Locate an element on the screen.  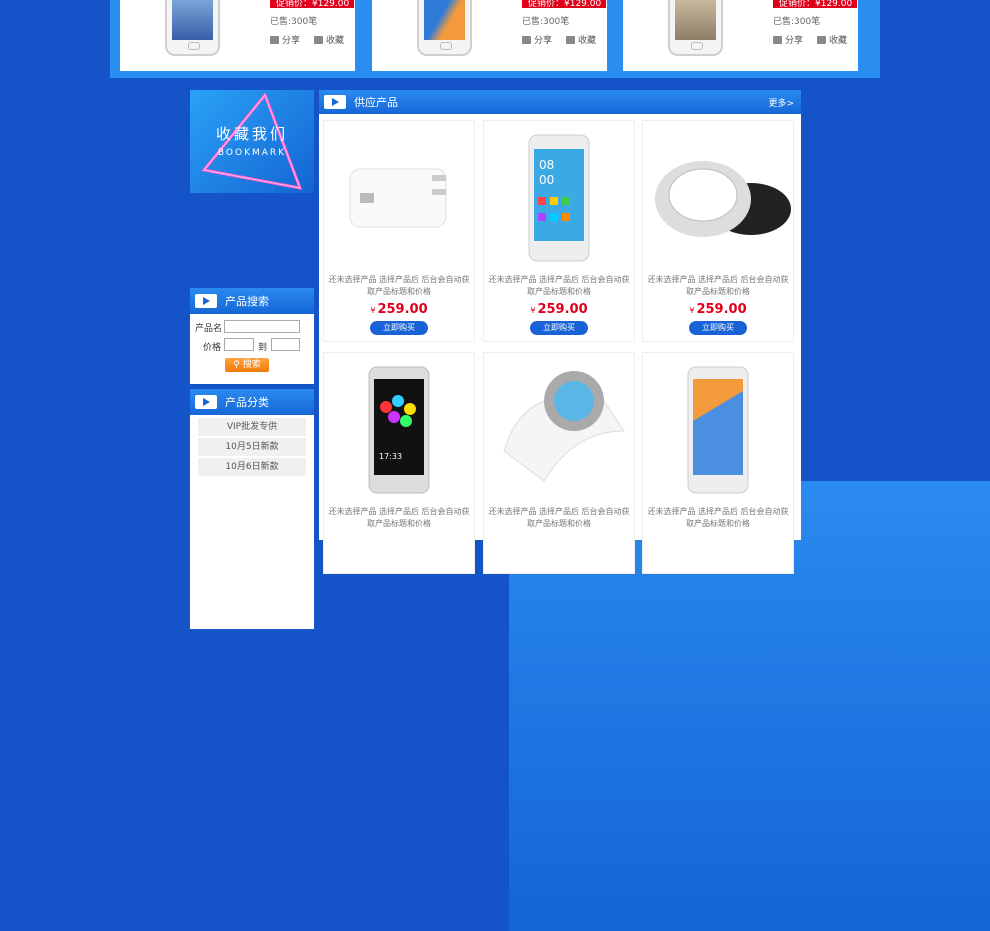
svg-text: 17:33 is located at coordinates (390, 456).